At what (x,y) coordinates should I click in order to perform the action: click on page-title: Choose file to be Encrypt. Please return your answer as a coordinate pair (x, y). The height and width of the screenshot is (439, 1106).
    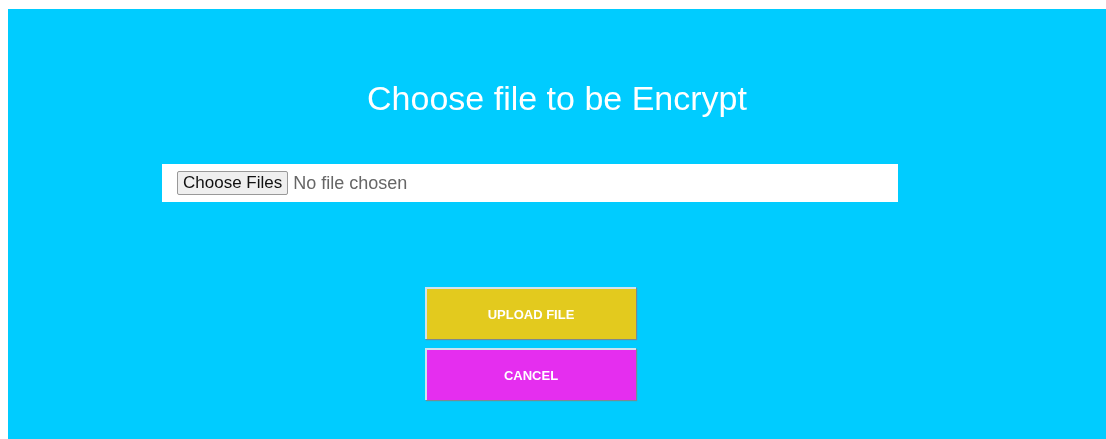
    Looking at the image, I should click on (557, 98).